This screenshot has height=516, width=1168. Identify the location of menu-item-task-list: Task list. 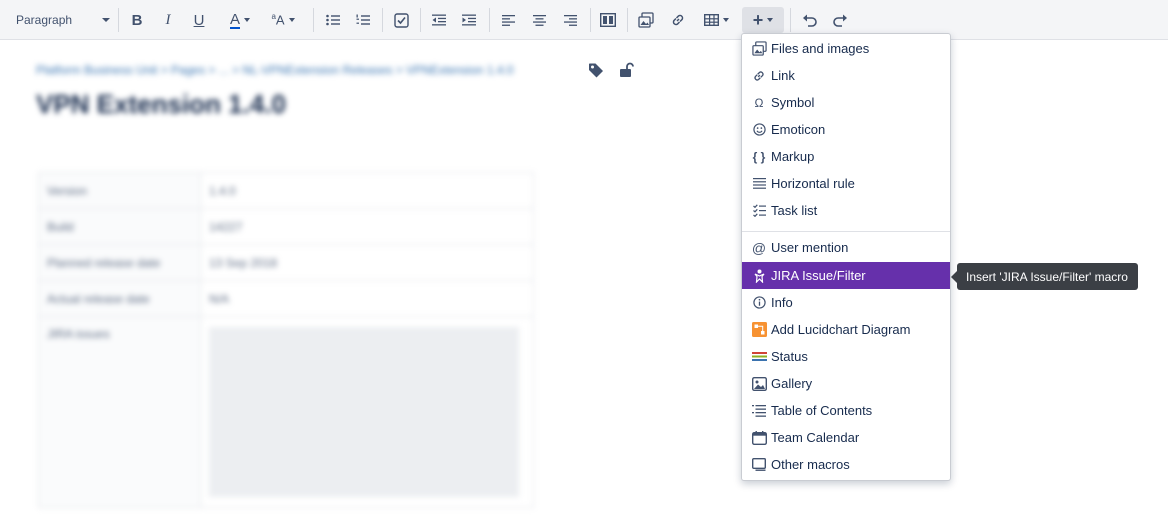
(846, 210).